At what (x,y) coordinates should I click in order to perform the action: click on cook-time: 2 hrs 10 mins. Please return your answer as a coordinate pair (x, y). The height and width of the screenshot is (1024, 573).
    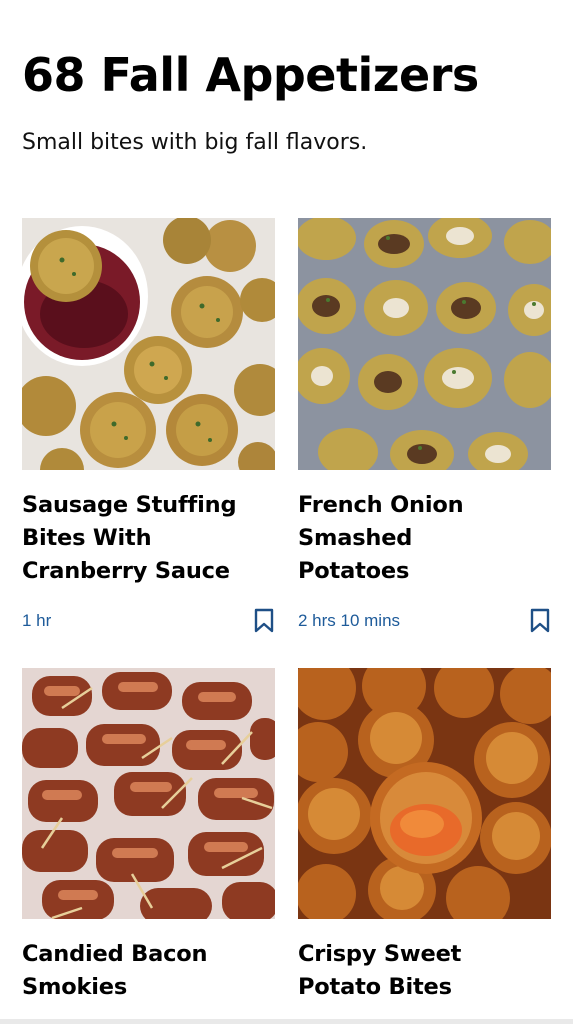
    Looking at the image, I should click on (349, 620).